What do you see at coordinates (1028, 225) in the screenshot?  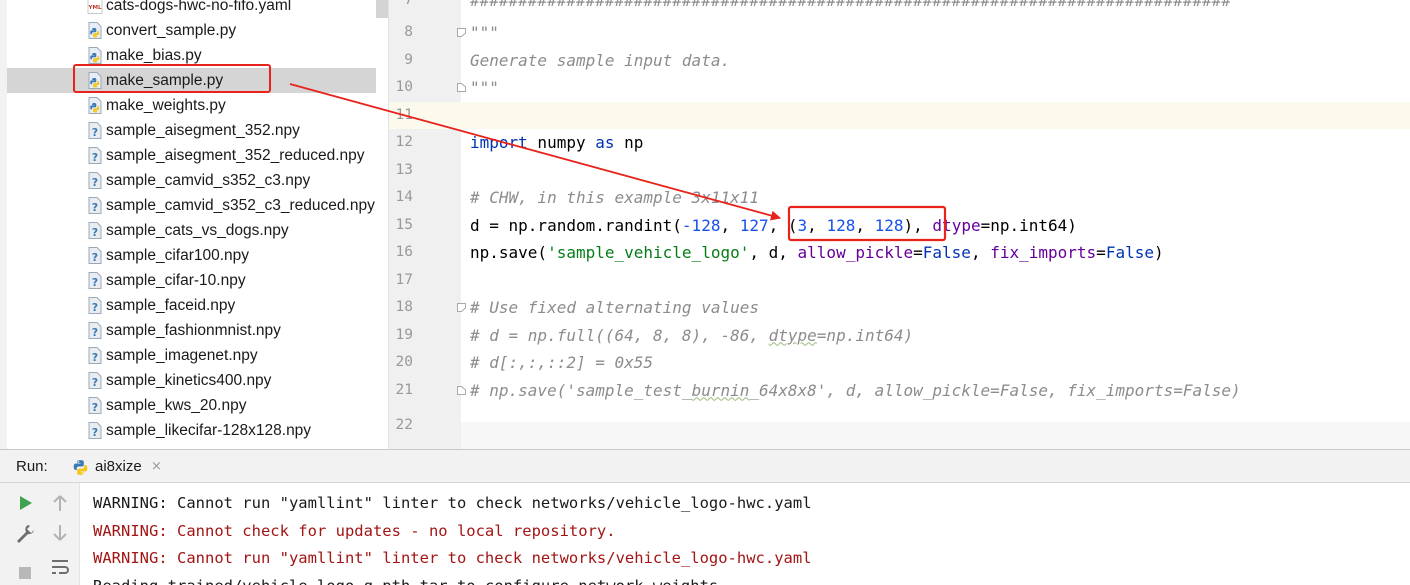 I see `code-fragment: =np.int64)` at bounding box center [1028, 225].